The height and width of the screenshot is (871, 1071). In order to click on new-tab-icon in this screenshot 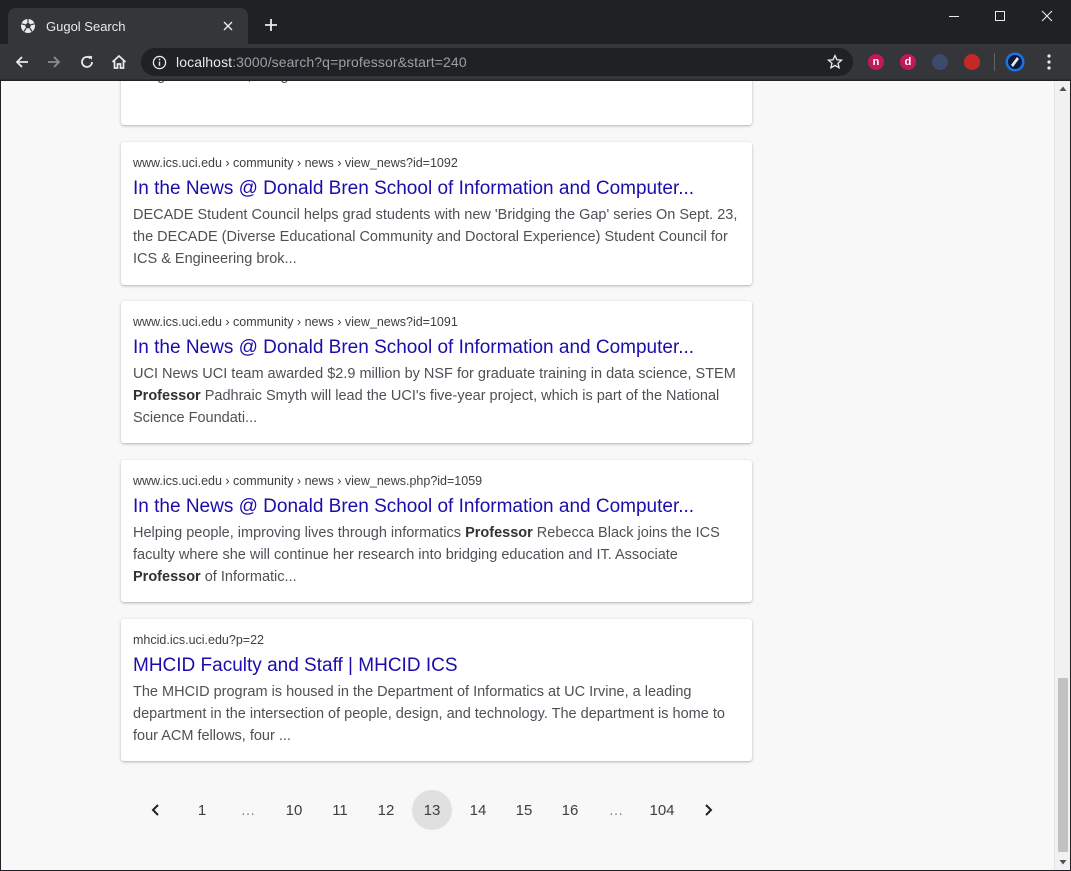, I will do `click(271, 25)`.